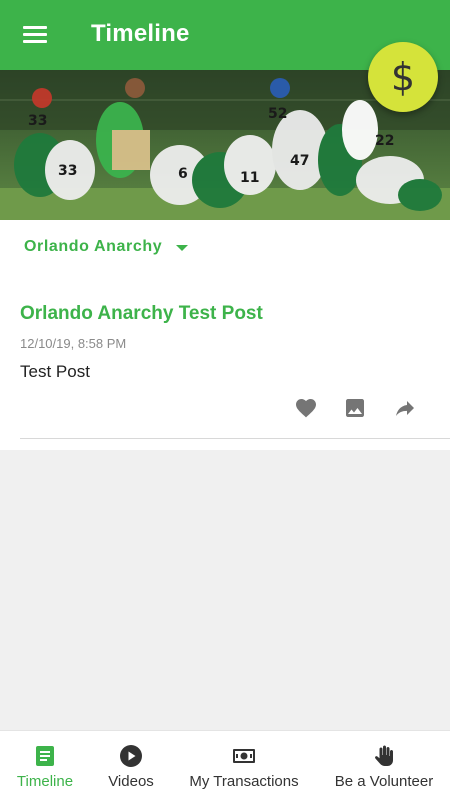  I want to click on donate-button: $, so click(403, 77).